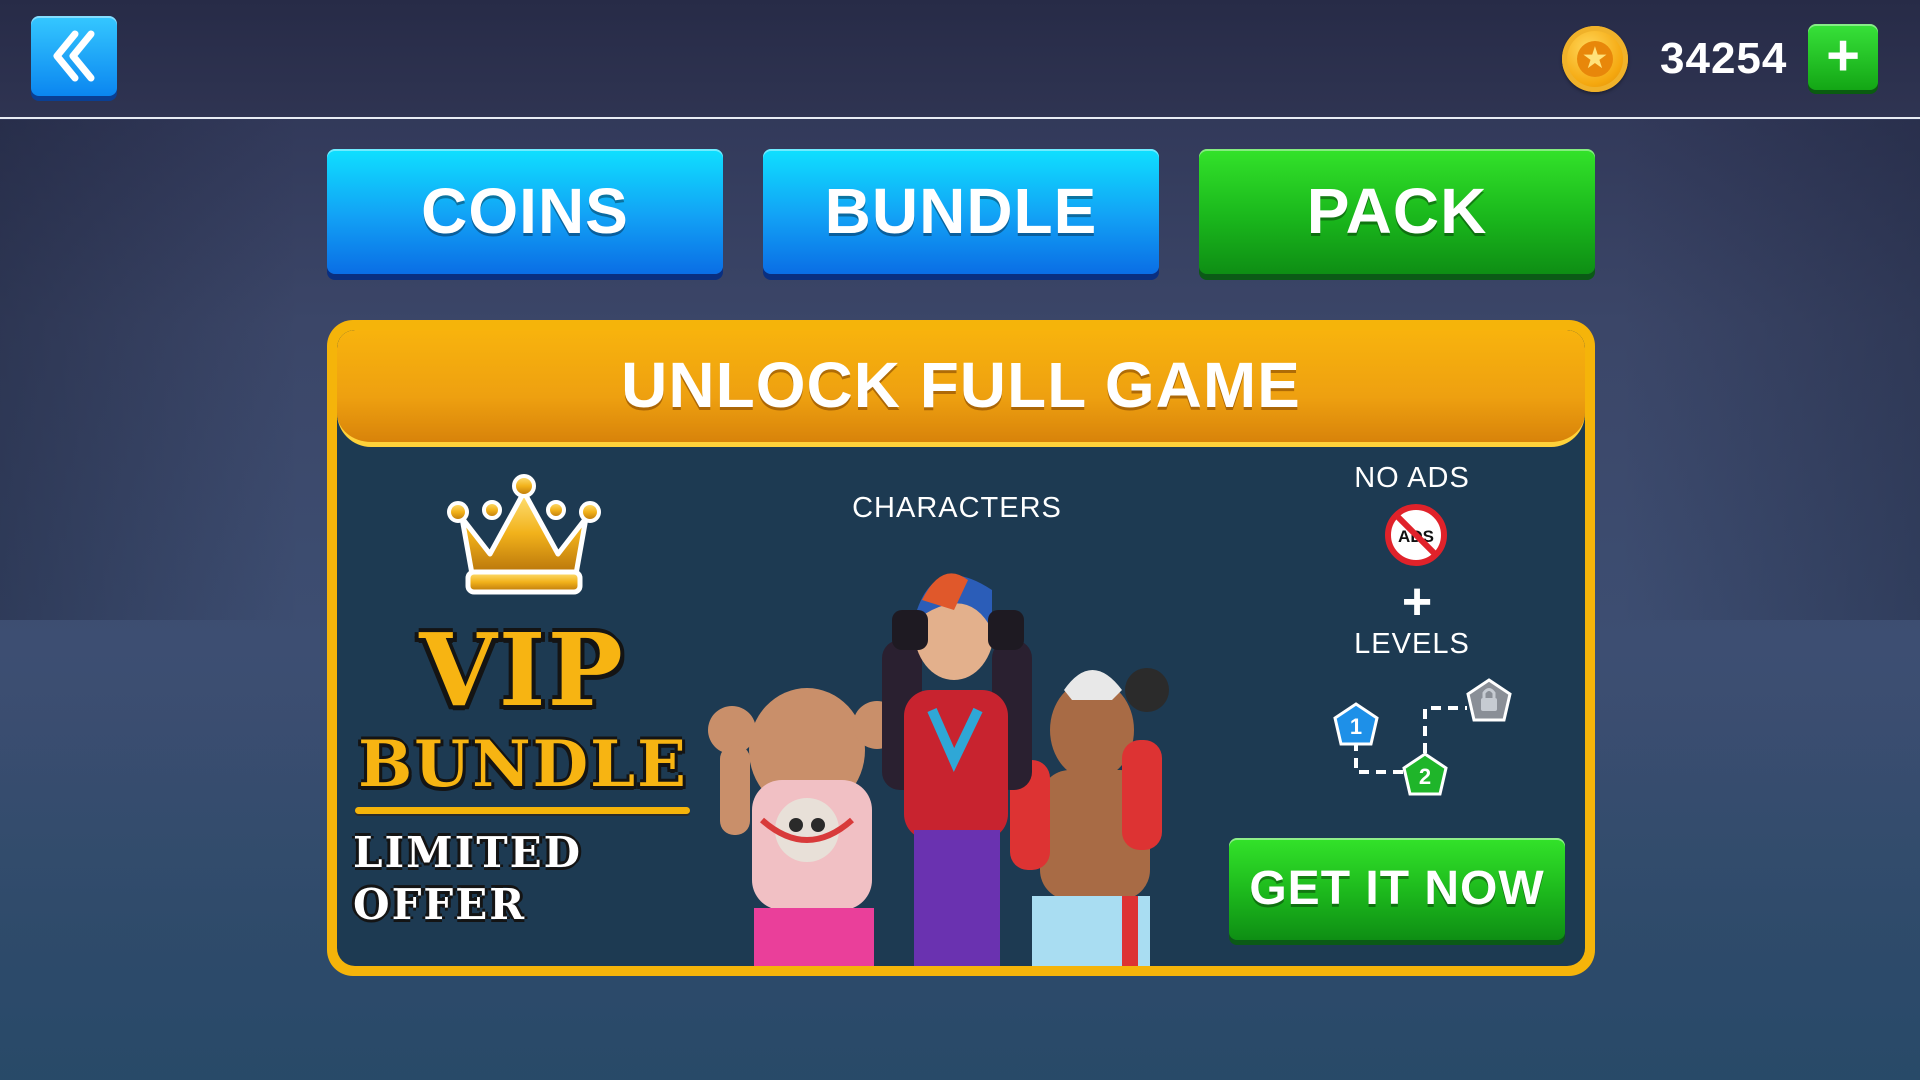 The height and width of the screenshot is (1080, 1920). I want to click on top-bar-divider, so click(960, 118).